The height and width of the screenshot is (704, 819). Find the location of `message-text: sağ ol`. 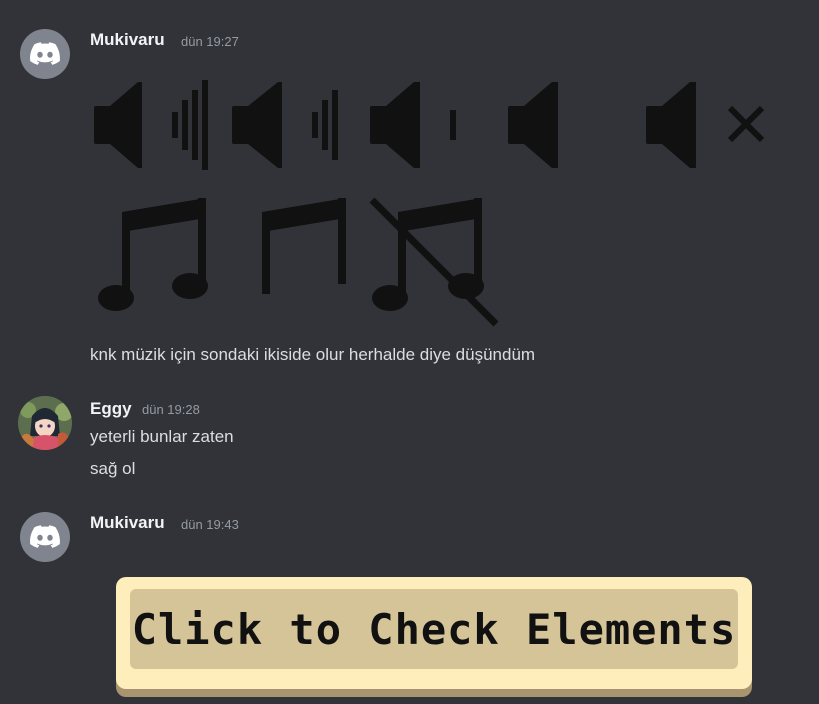

message-text: sağ ol is located at coordinates (113, 468).